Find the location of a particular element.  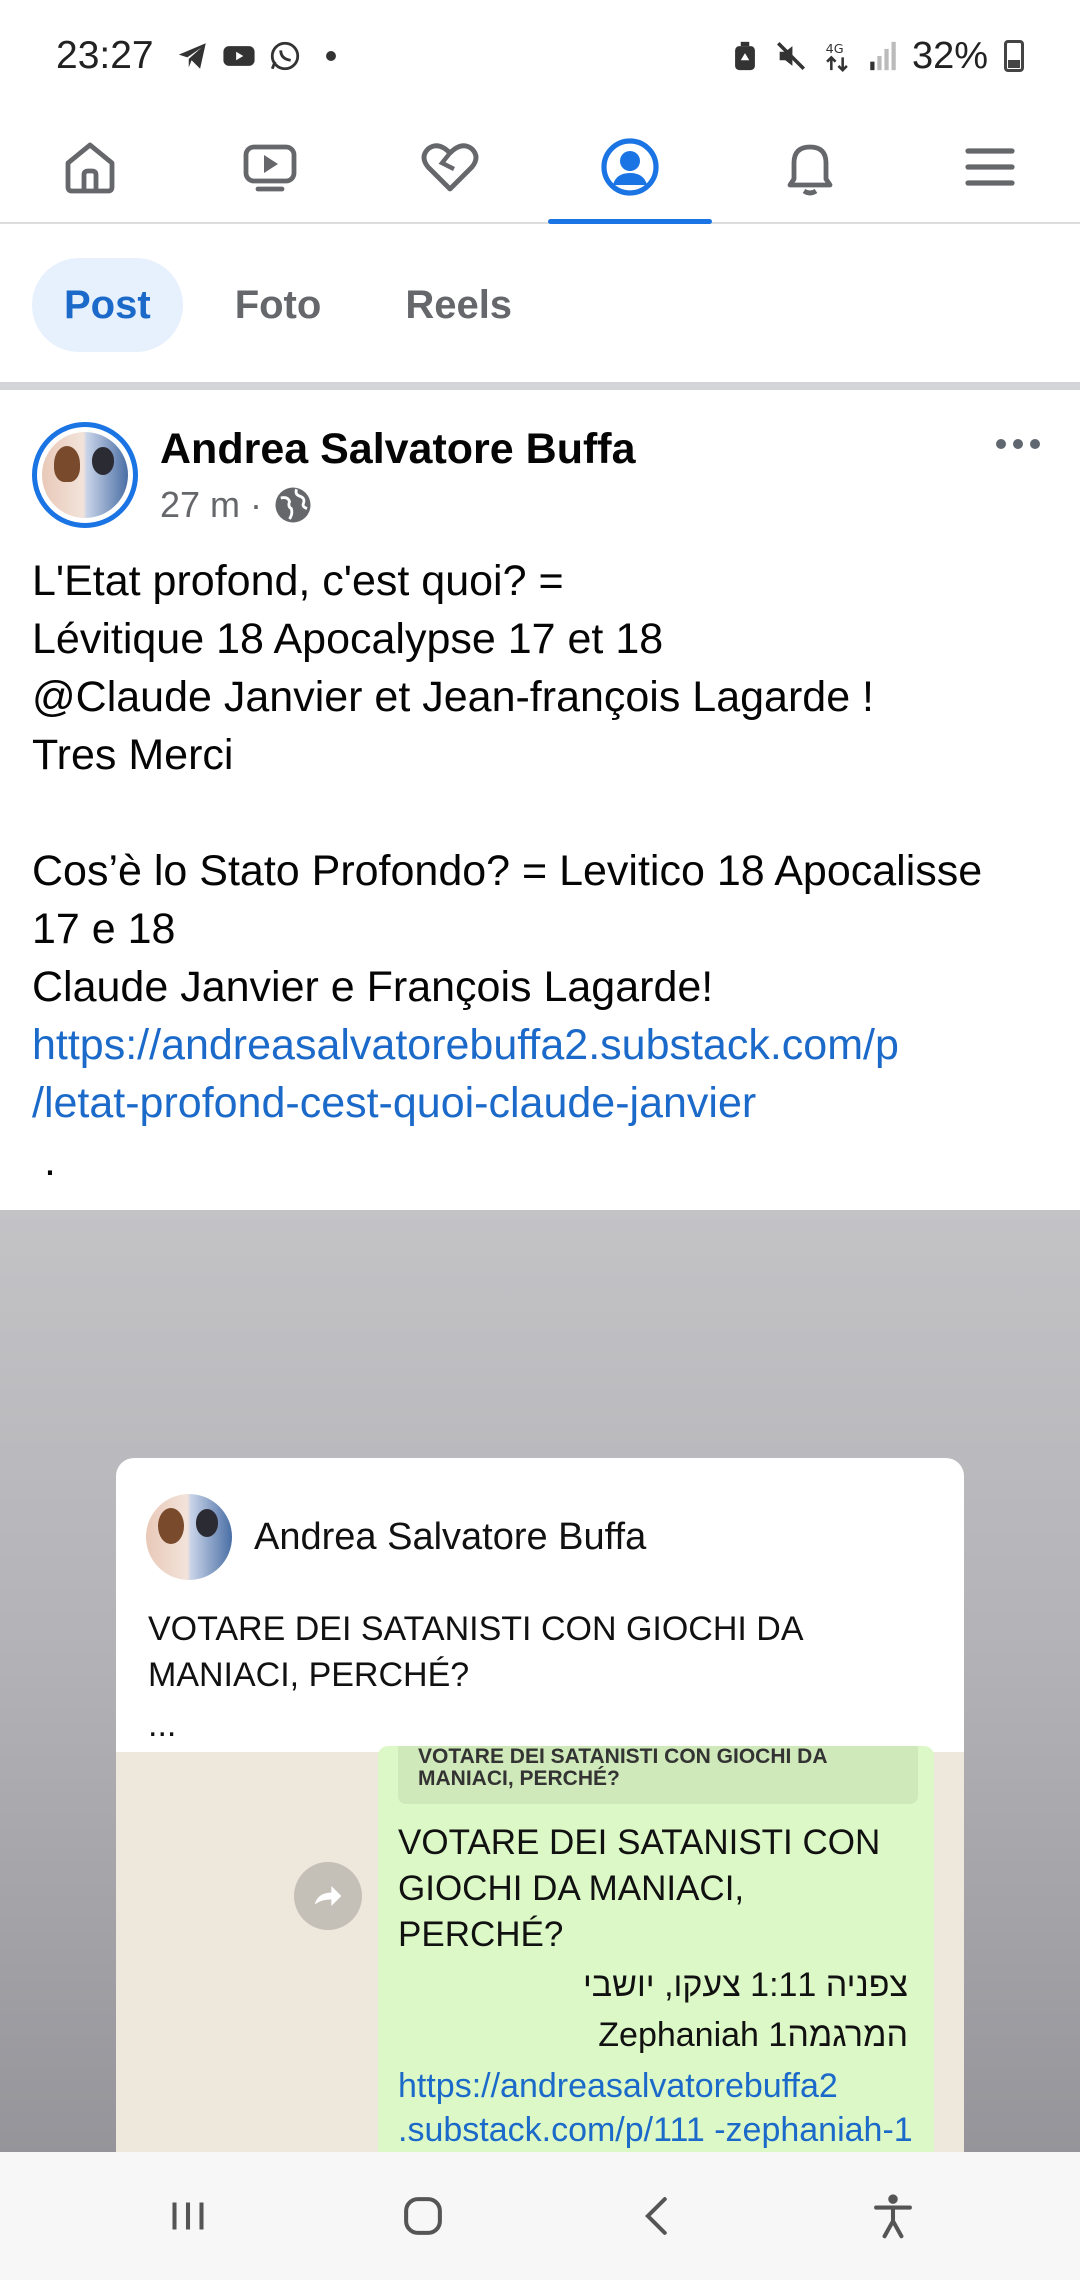

video-icon is located at coordinates (270, 168).